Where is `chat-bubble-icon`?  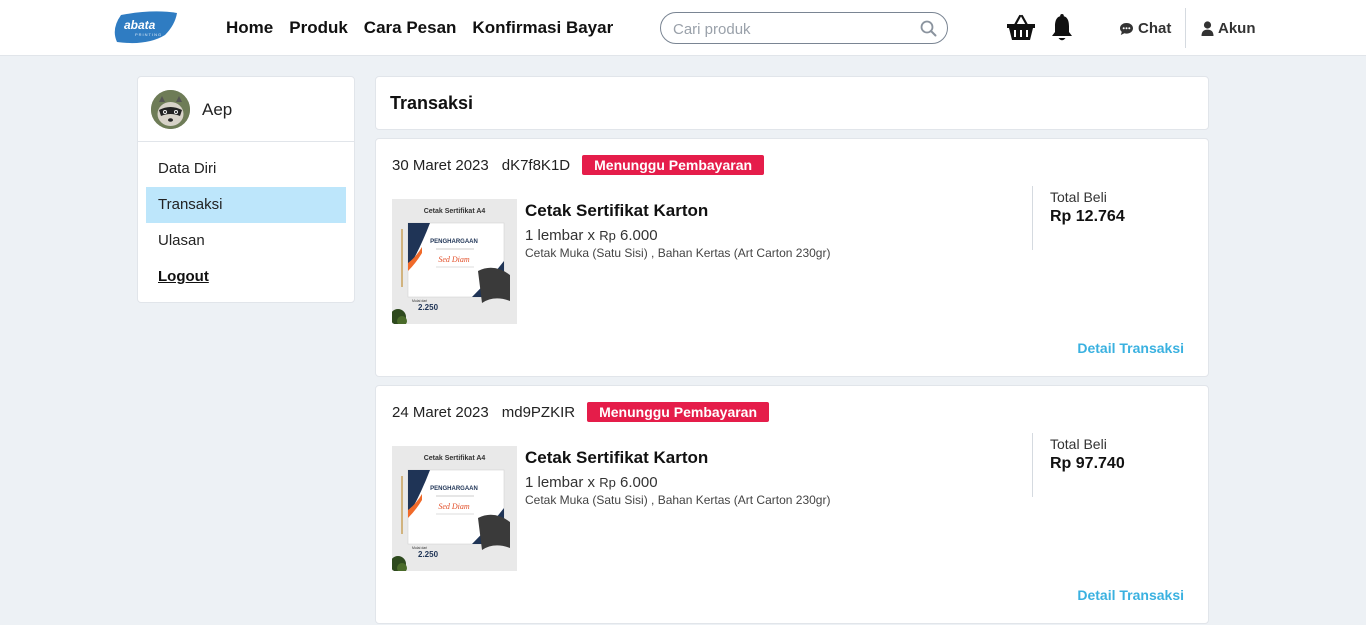
chat-bubble-icon is located at coordinates (1126, 28).